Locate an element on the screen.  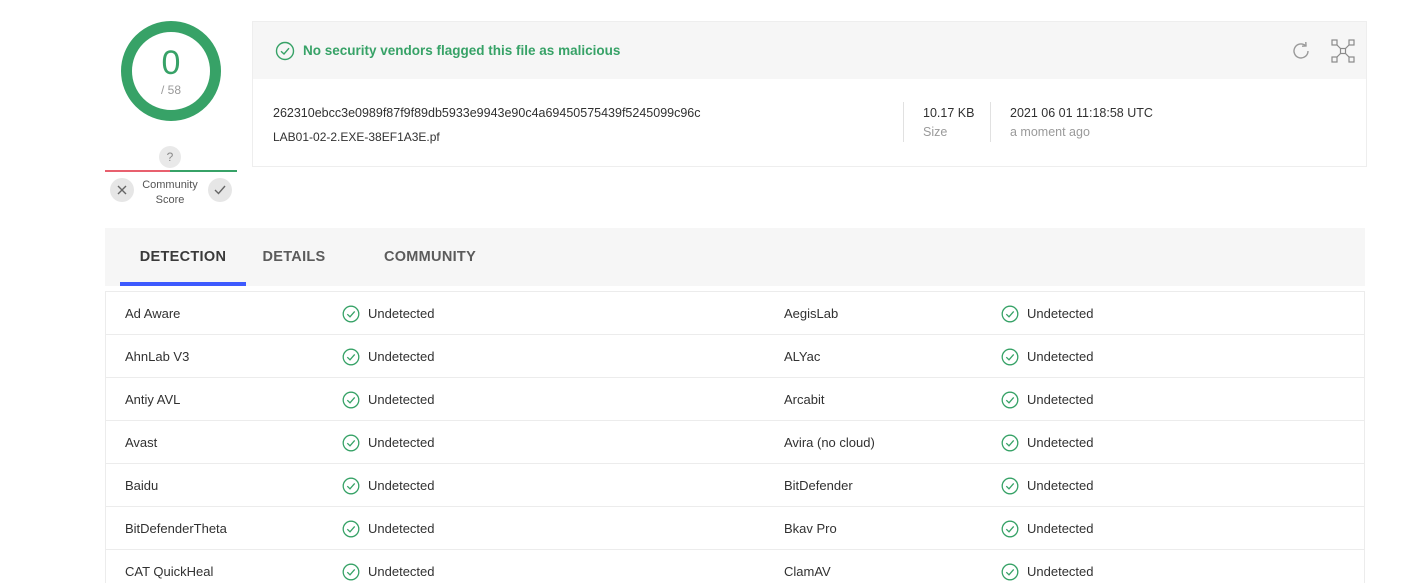
tab-detection: DETECTION is located at coordinates (183, 257).